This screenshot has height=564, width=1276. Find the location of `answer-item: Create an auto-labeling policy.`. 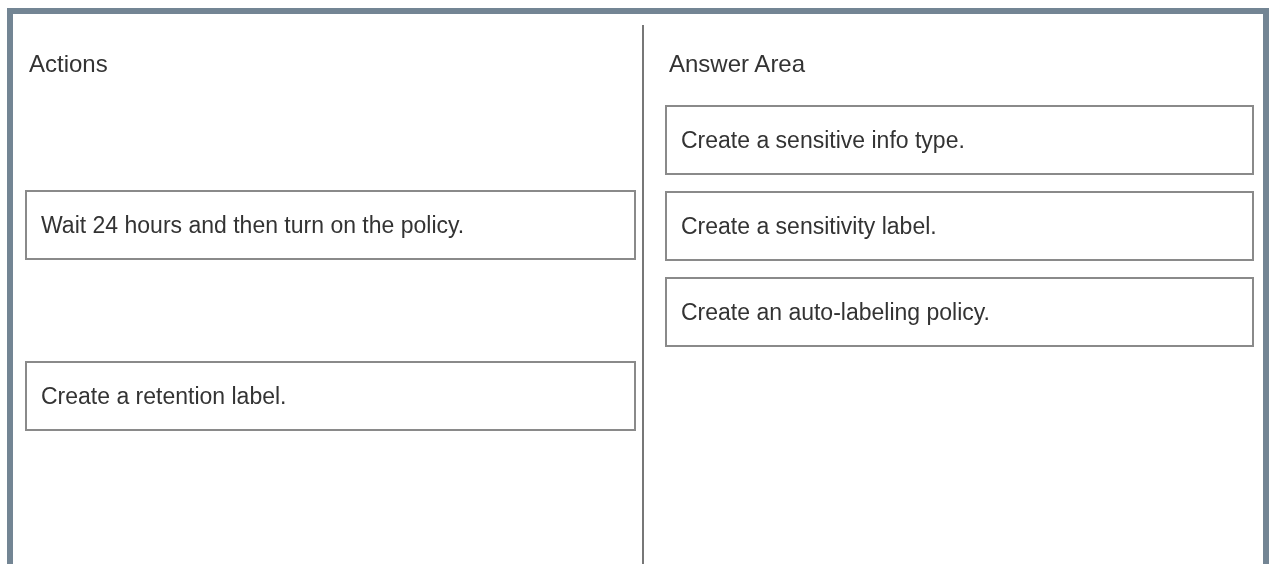

answer-item: Create an auto-labeling policy. is located at coordinates (959, 312).